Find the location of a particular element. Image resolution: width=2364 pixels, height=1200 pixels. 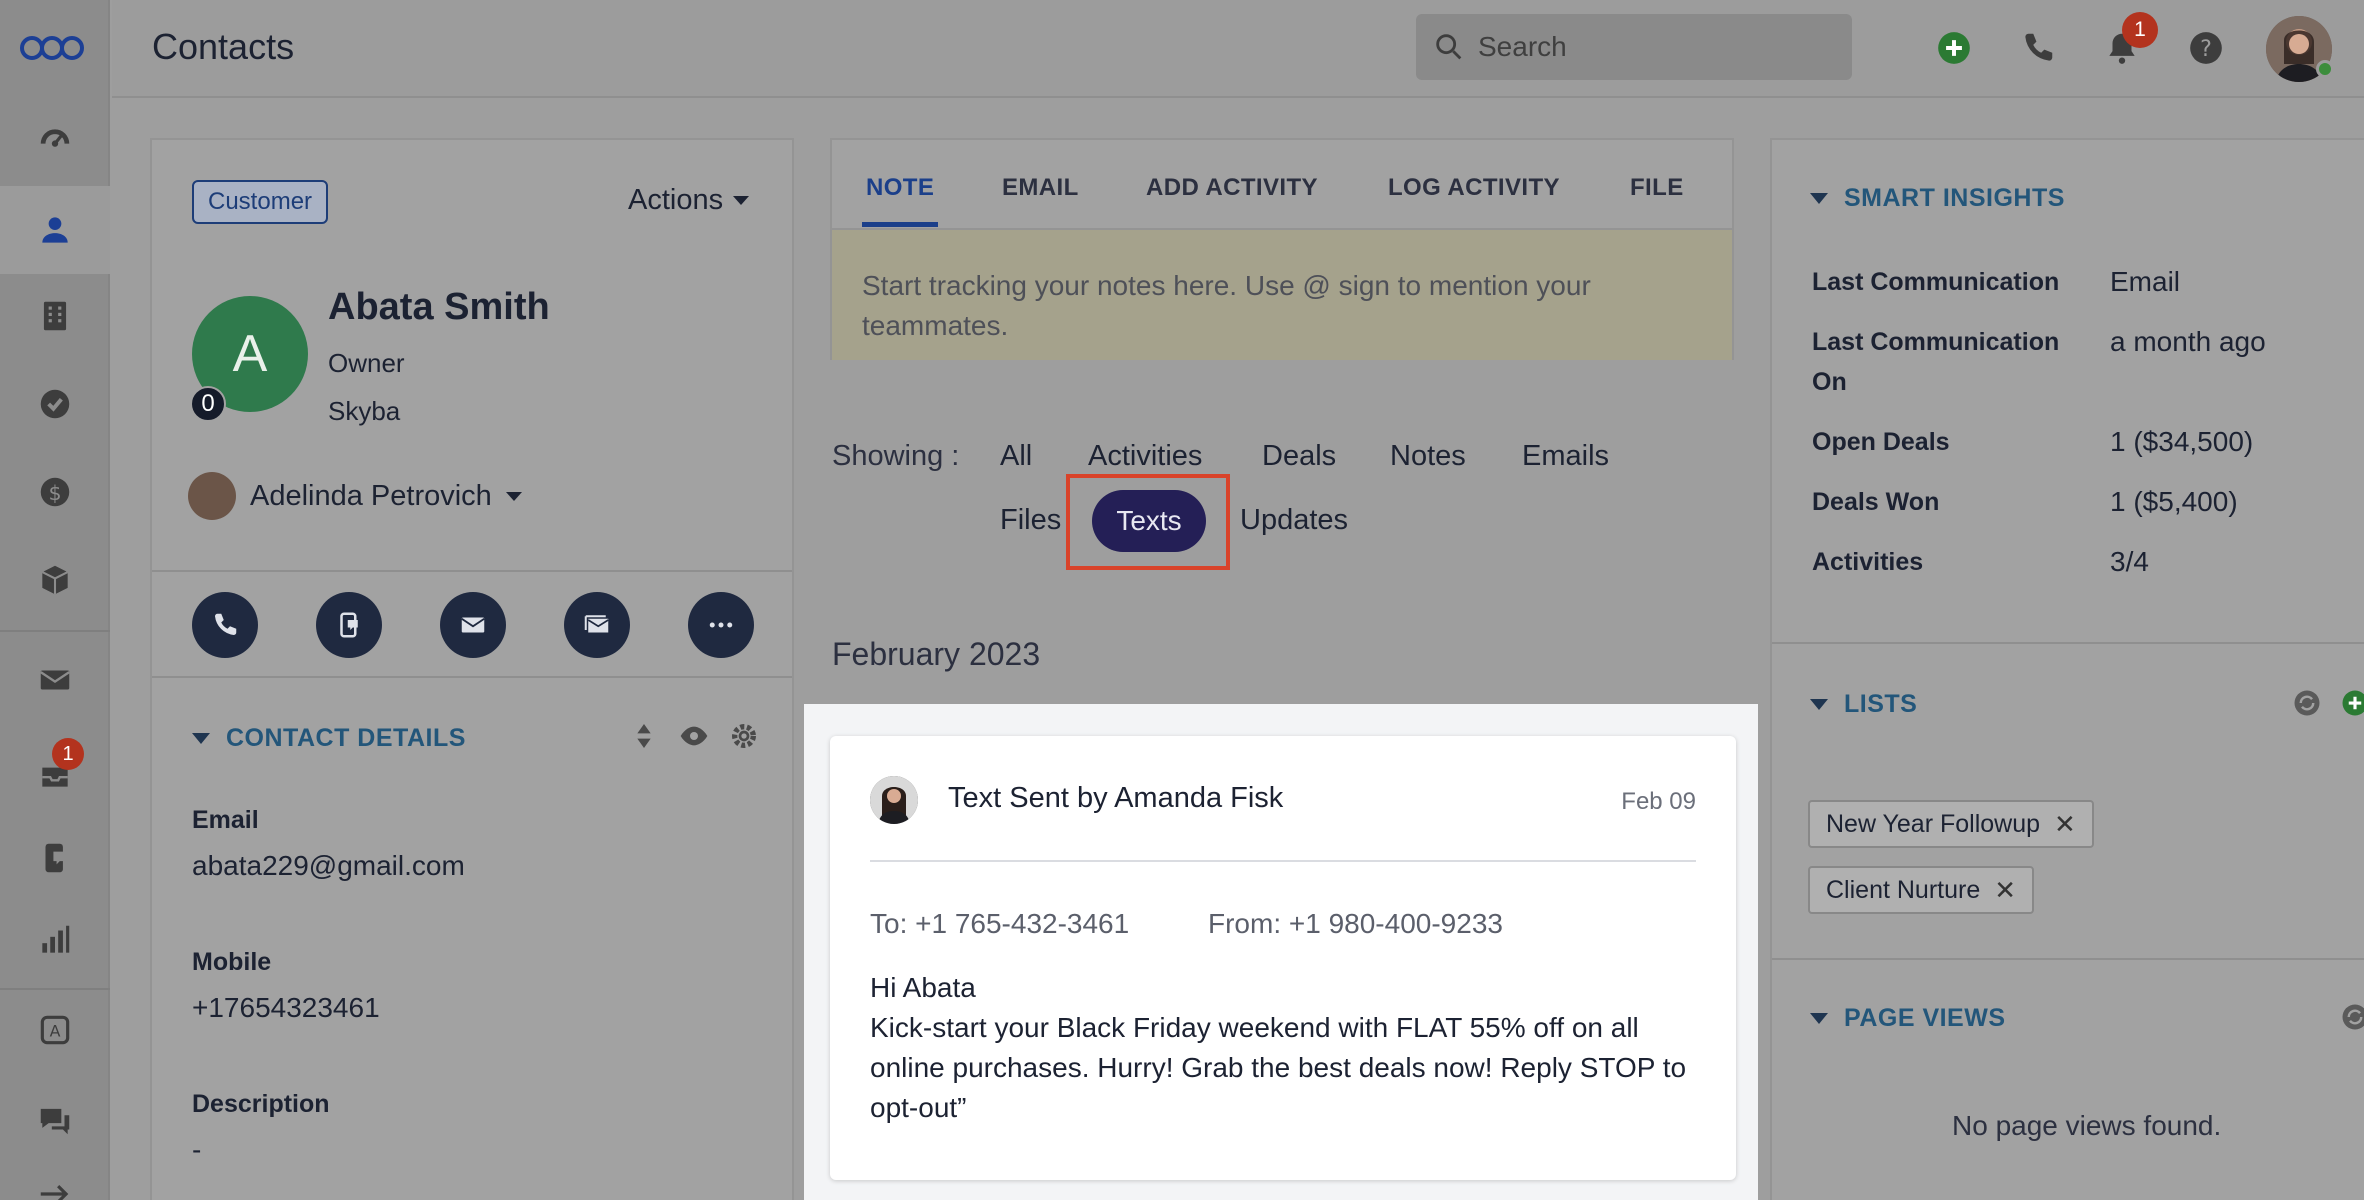

nav-sms is located at coordinates (55, 858).